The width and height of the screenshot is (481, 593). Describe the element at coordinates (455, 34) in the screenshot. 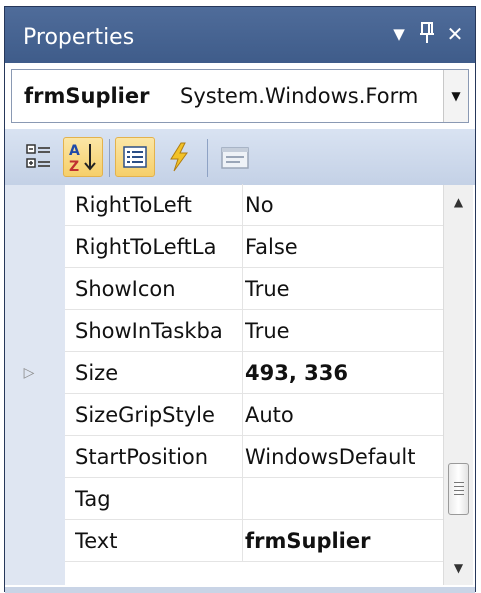

I see `close-icon: ✕` at that location.